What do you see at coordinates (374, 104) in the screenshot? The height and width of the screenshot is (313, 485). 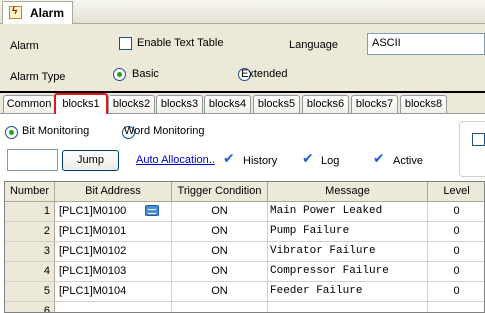 I see `tab-blocks7: blocks7` at bounding box center [374, 104].